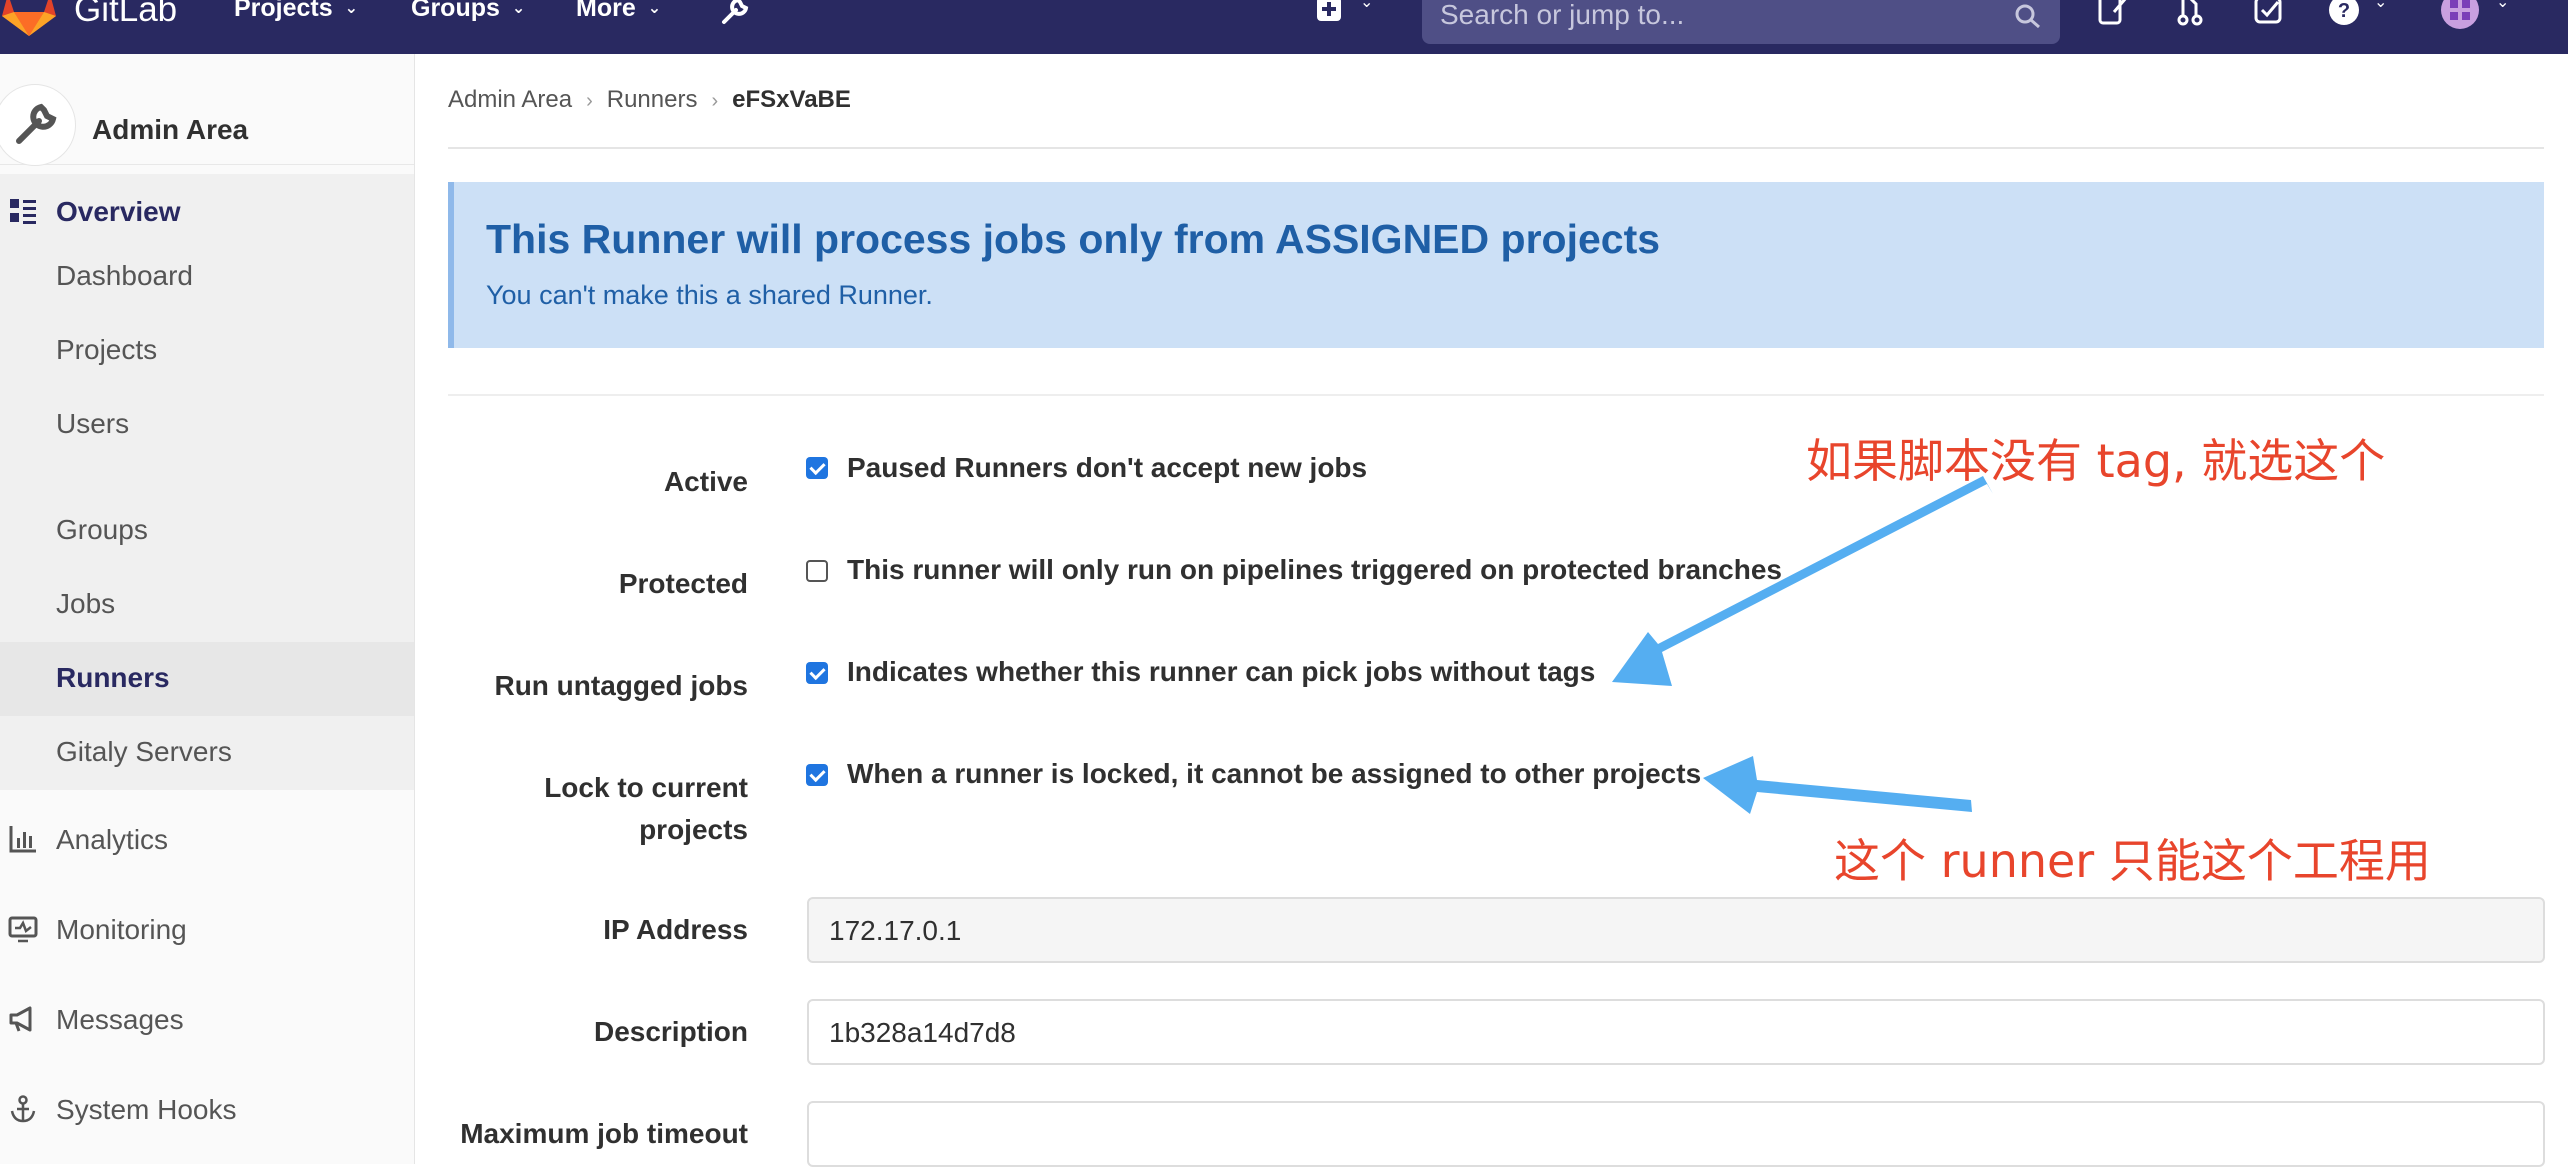 This screenshot has width=2568, height=1167. I want to click on sidebar-item-label: Gitaly Servers, so click(144, 751).